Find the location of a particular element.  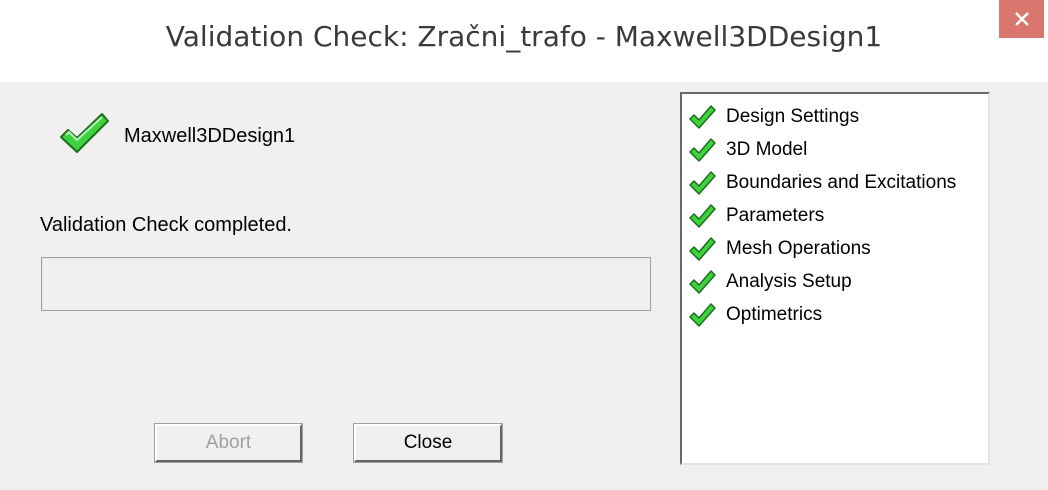

design-status: Maxwell3DDesign1 is located at coordinates (176, 133).